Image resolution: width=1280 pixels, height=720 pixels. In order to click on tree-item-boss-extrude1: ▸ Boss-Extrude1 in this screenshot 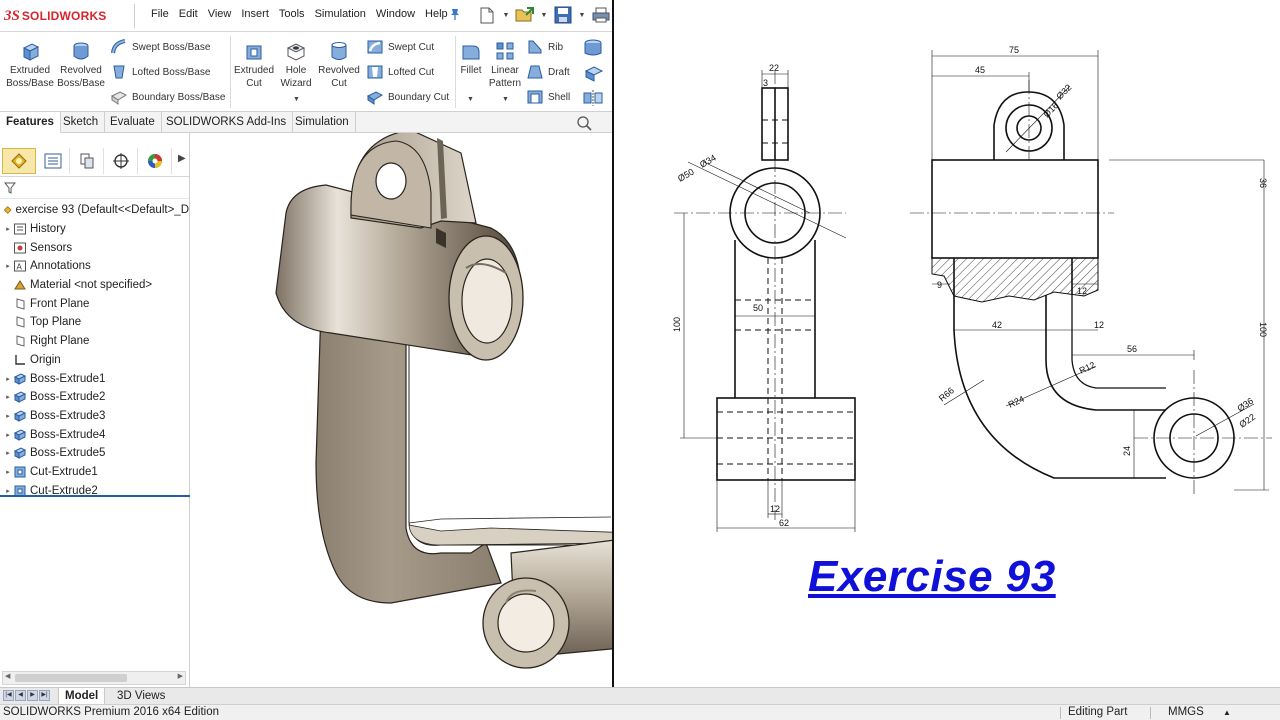, I will do `click(94, 378)`.